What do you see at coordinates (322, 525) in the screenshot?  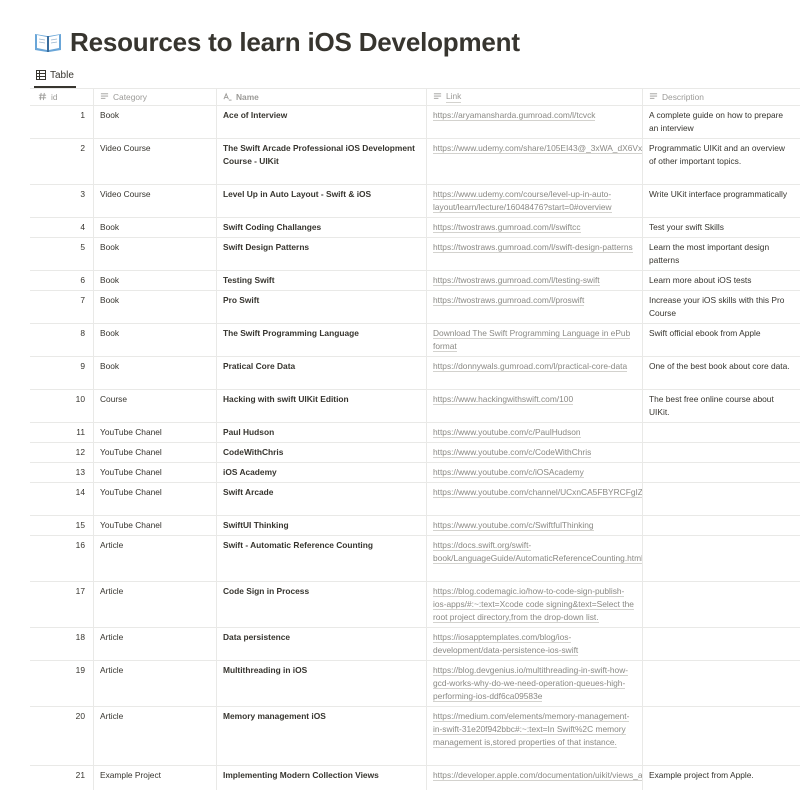 I see `cell-name: SwiftUI Thinking` at bounding box center [322, 525].